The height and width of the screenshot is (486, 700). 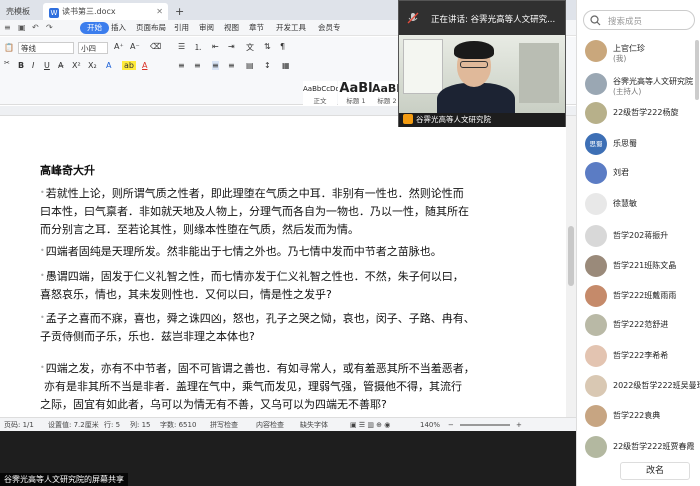 I want to click on member-item: 哲学202蒋振升, so click(x=641, y=236).